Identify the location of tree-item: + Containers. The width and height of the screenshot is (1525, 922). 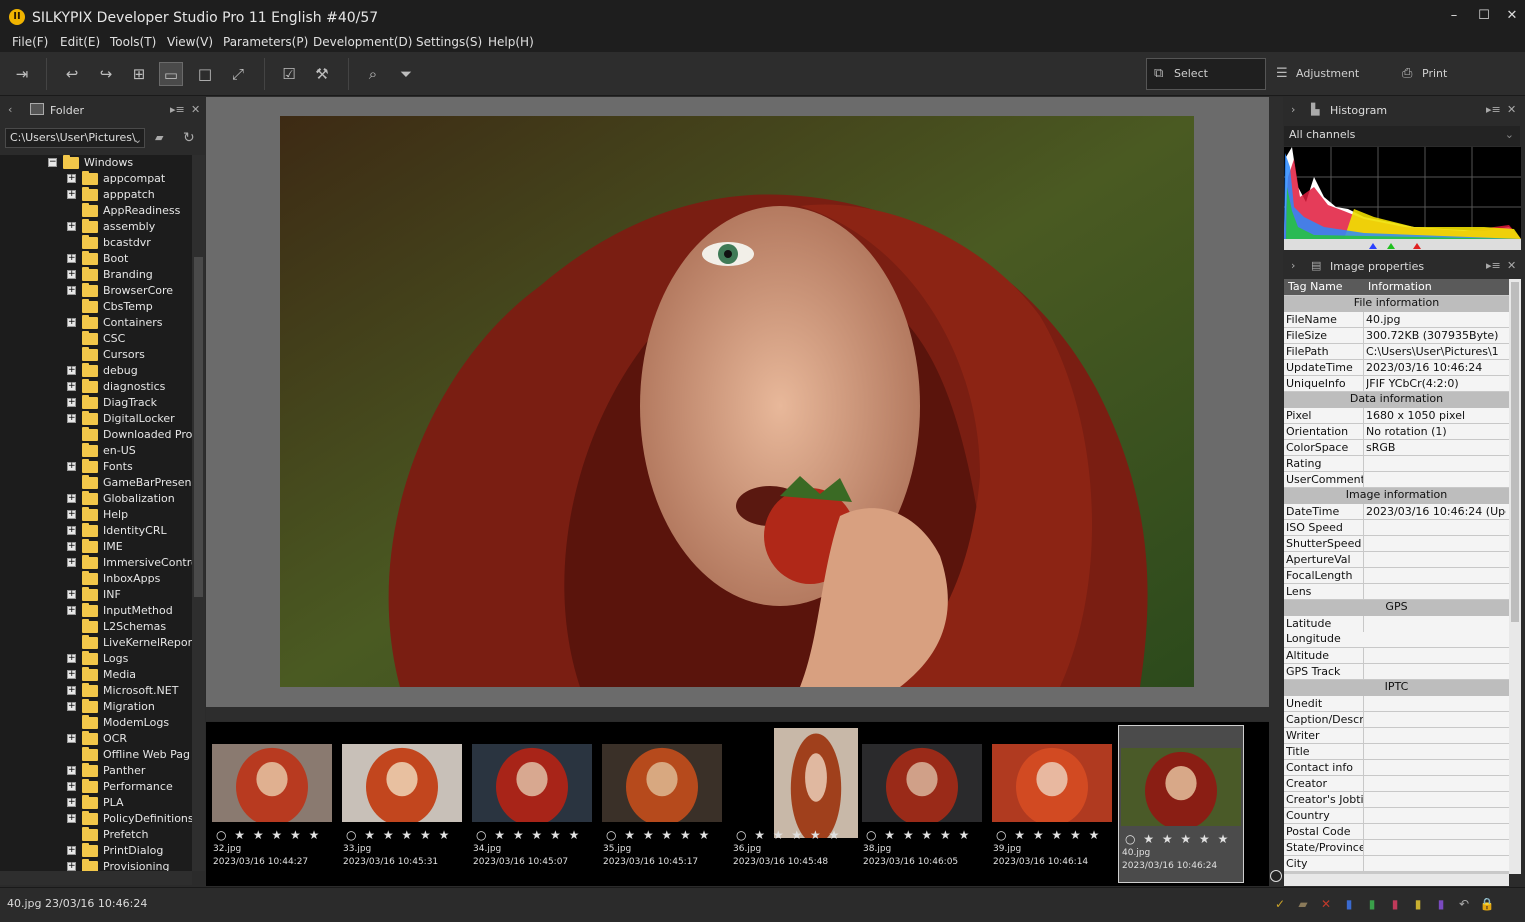
(96, 323).